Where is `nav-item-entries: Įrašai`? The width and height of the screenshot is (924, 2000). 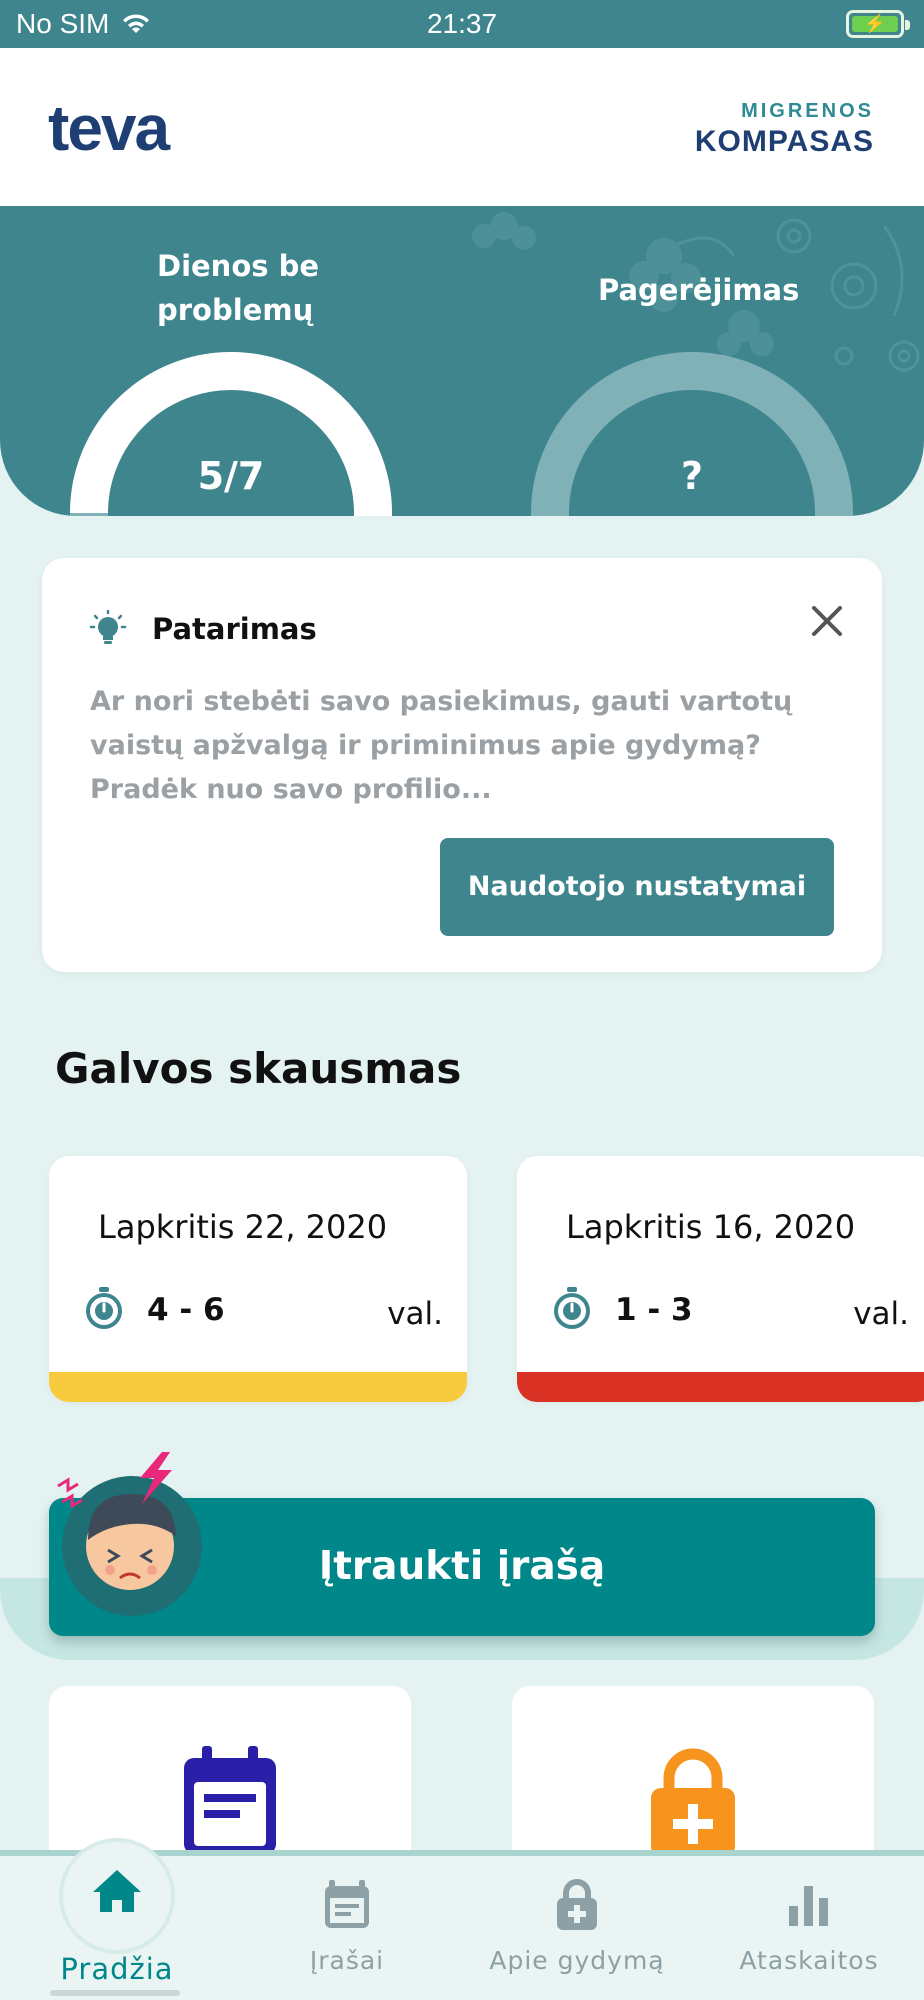
nav-item-entries: Įrašai is located at coordinates (347, 1928).